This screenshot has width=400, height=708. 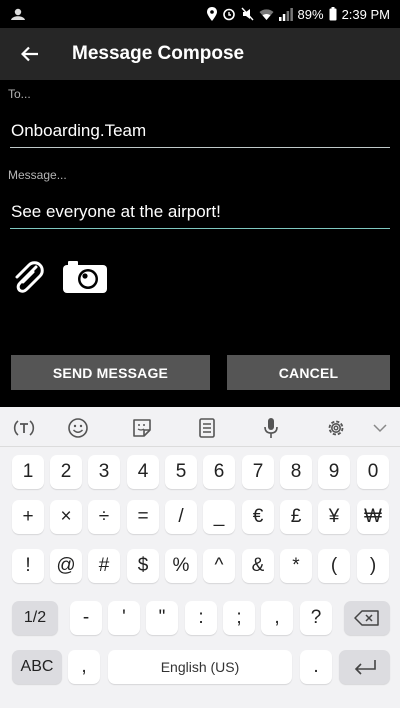 I want to click on key-equals: =, so click(x=143, y=517).